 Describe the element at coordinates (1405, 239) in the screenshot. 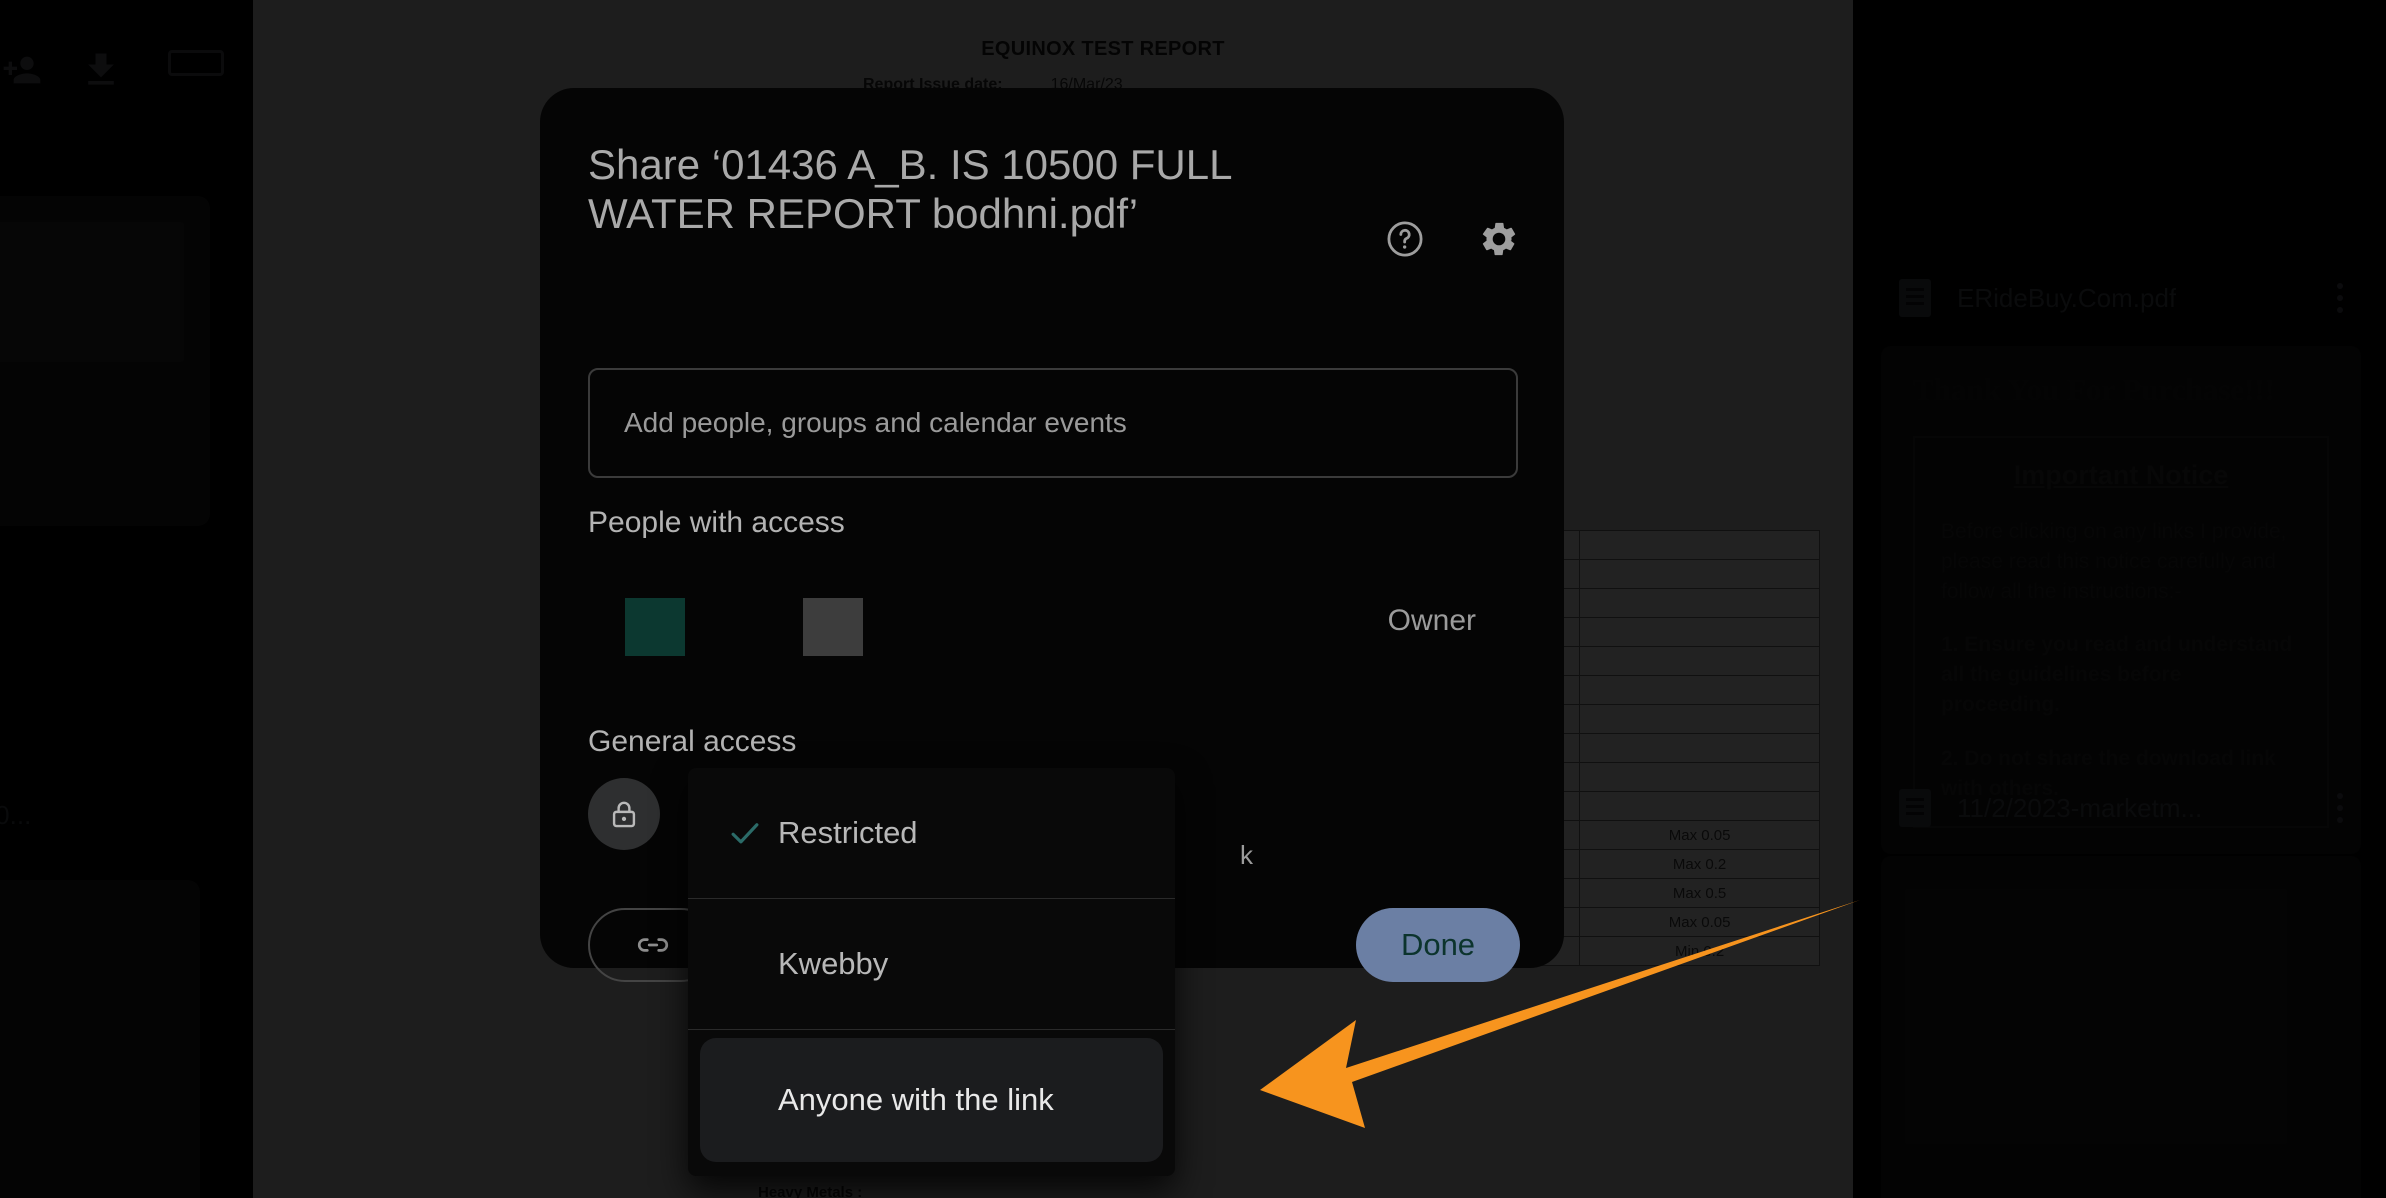

I see `help-circle-icon` at that location.